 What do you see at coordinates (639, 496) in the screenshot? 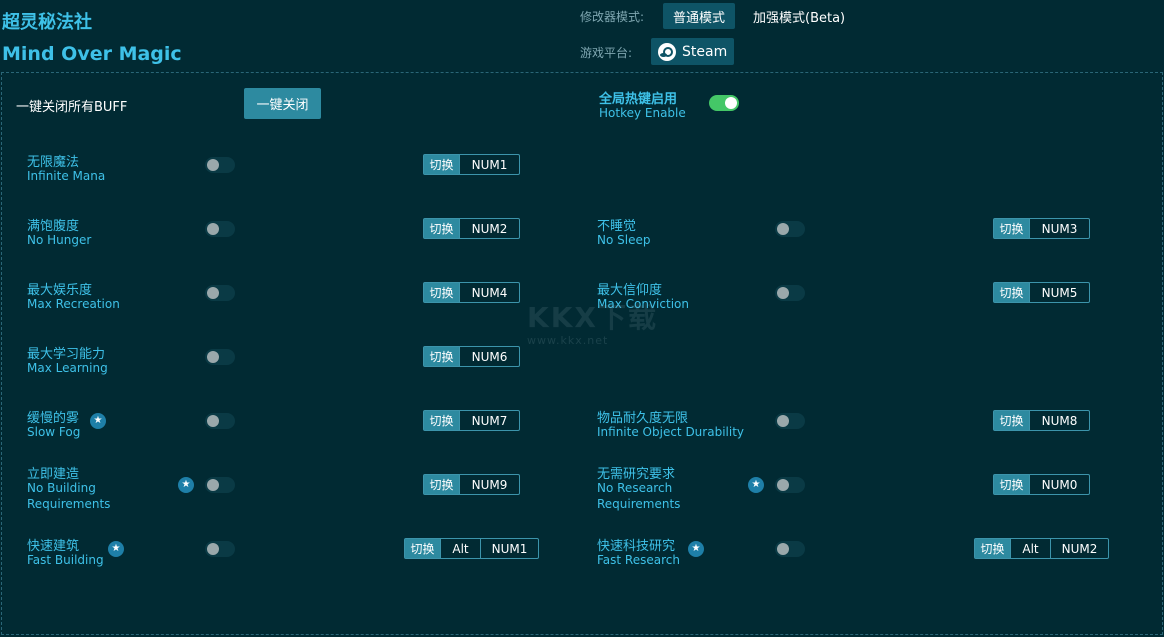
I see `item-no-research-req-en: No Research Requirements` at bounding box center [639, 496].